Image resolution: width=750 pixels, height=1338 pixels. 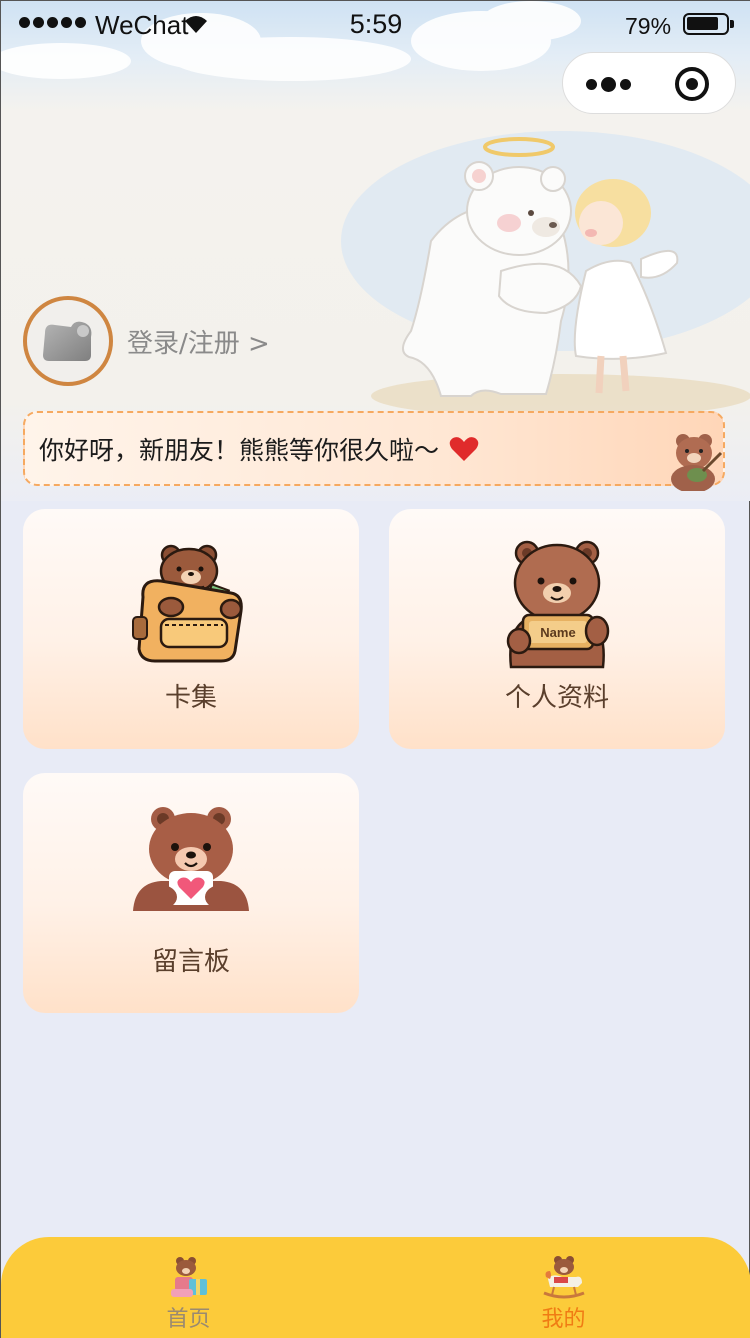 I want to click on bear-rocking-horse-icon, so click(x=563, y=1277).